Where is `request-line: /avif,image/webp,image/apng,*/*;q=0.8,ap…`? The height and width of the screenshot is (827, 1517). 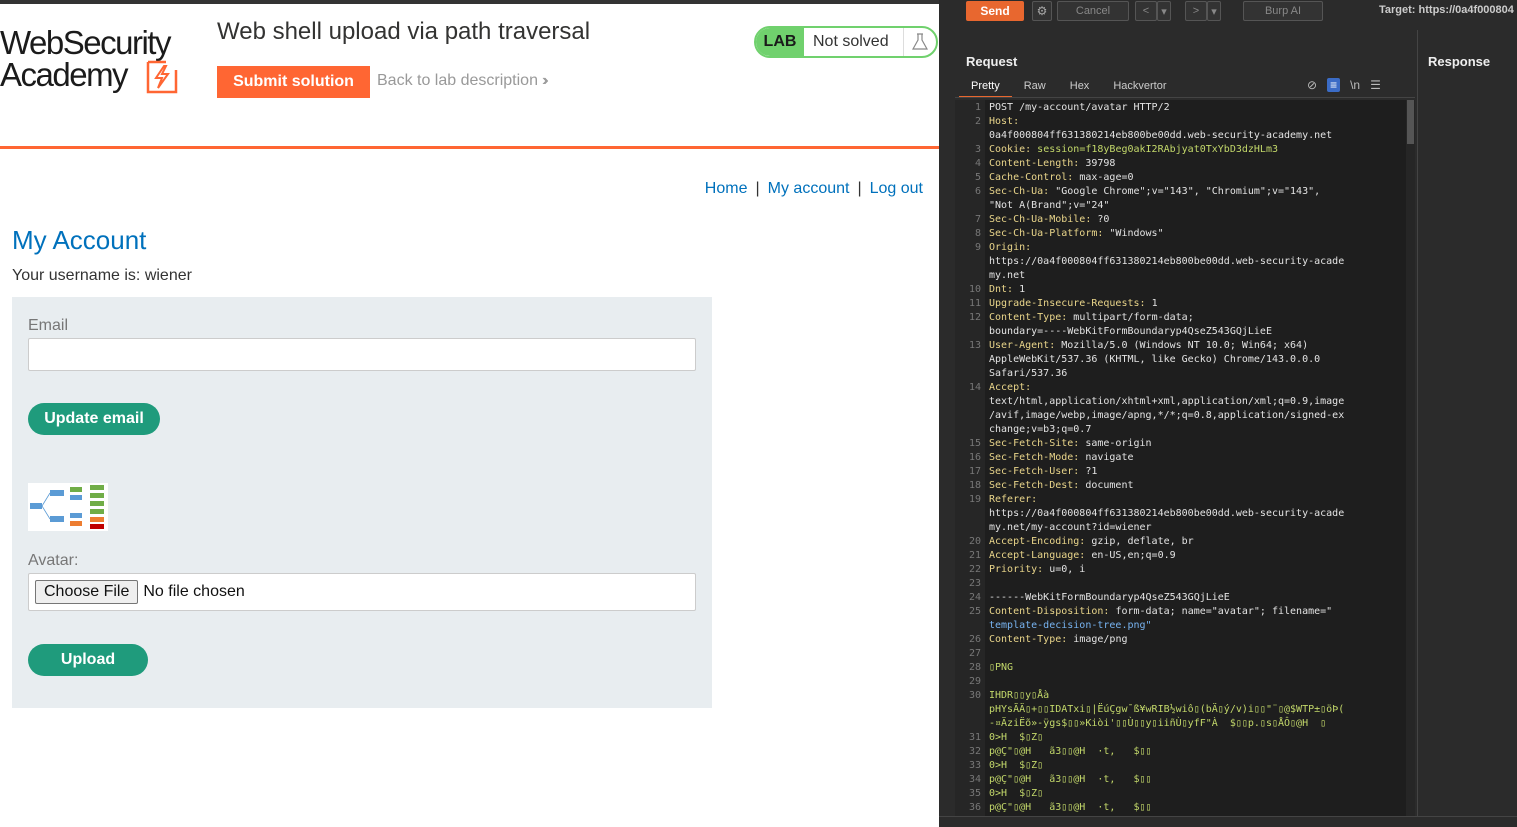 request-line: /avif,image/webp,image/apng,*/*;q=0.8,ap… is located at coordinates (1170, 416).